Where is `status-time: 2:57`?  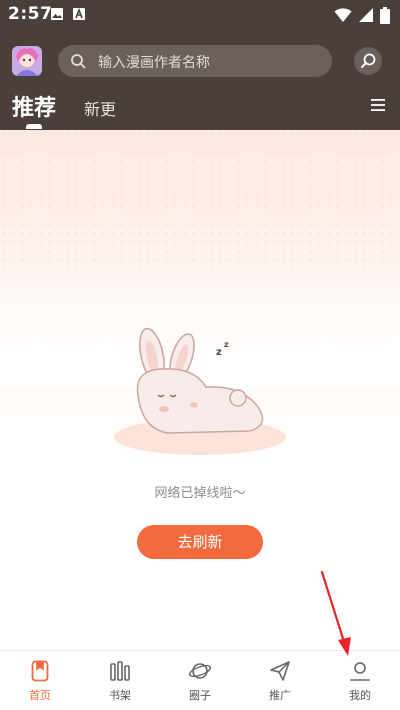 status-time: 2:57 is located at coordinates (30, 14).